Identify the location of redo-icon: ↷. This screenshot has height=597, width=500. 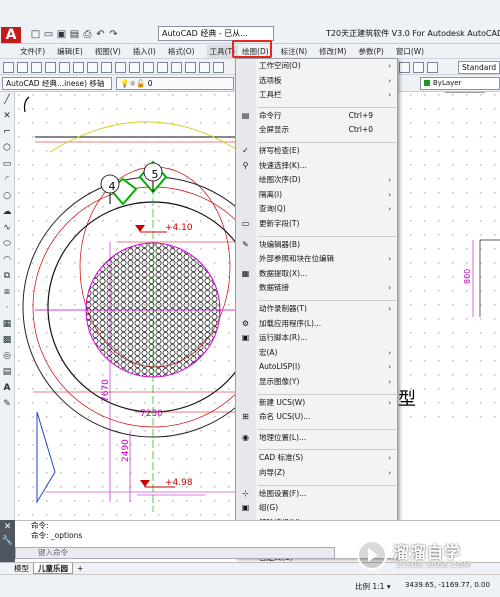
(113, 34).